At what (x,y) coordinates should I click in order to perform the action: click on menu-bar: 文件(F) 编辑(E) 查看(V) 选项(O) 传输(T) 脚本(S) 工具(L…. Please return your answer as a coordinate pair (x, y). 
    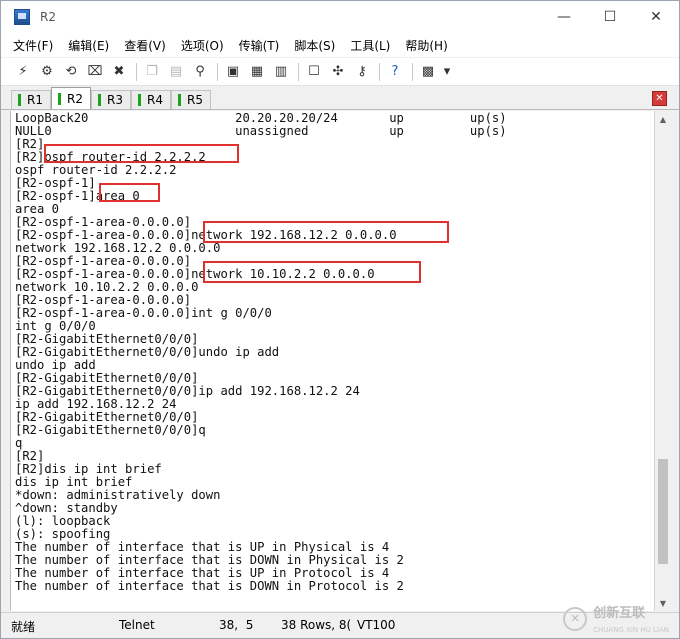
    Looking at the image, I should click on (340, 45).